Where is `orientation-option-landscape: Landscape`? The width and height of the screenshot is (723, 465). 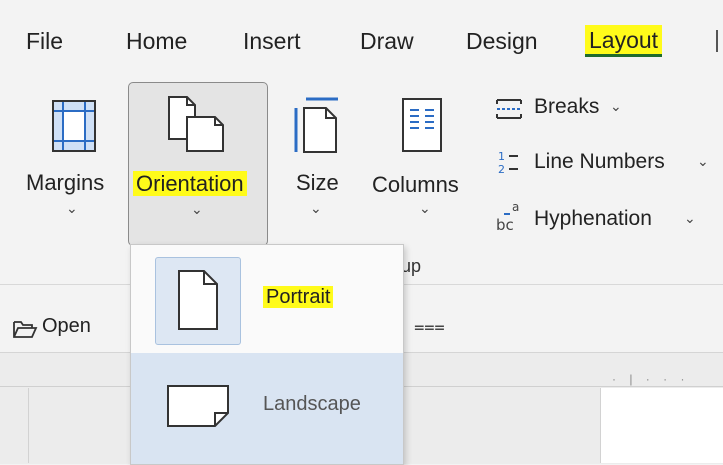 orientation-option-landscape: Landscape is located at coordinates (267, 408).